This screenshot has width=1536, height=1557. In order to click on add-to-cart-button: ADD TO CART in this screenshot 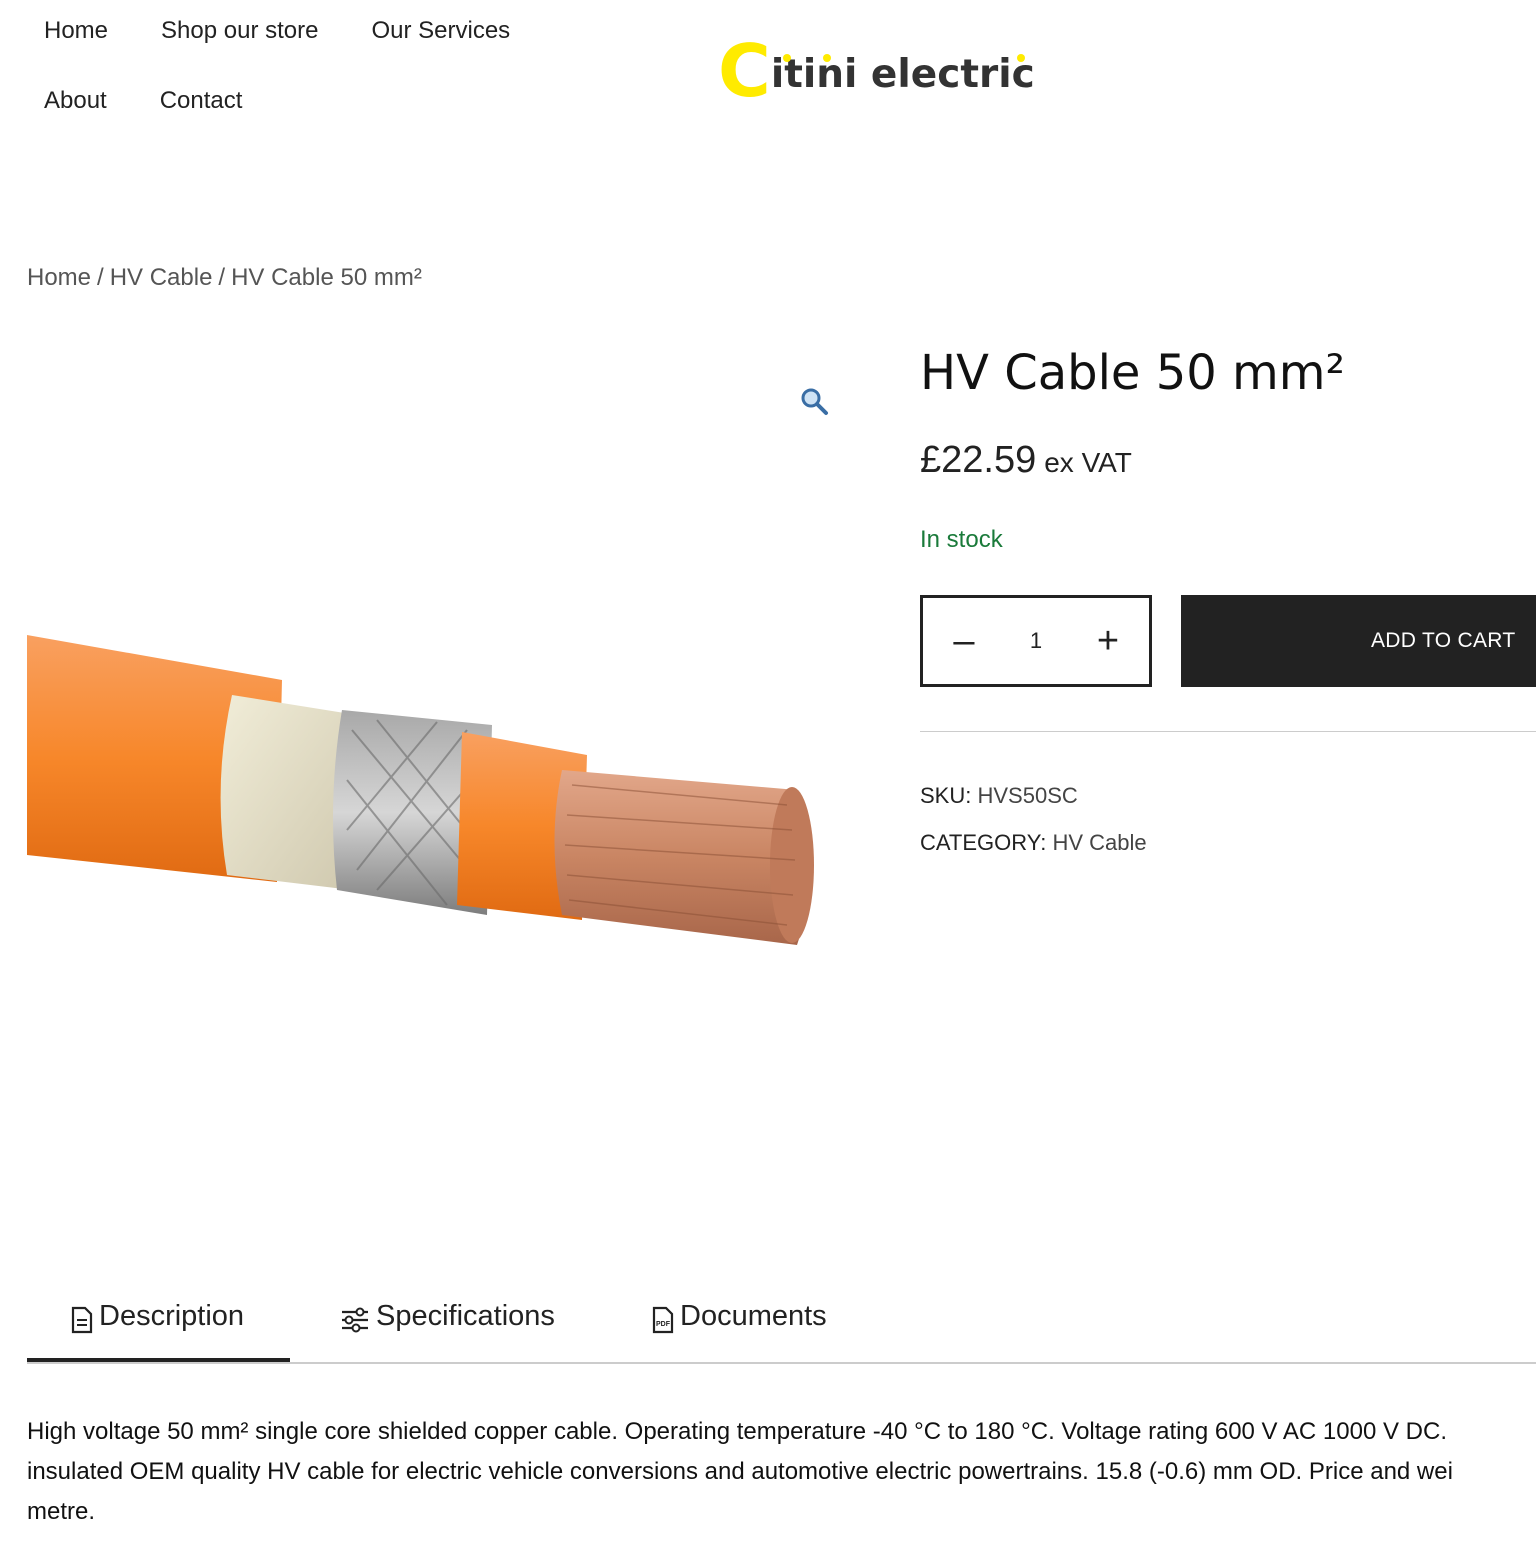, I will do `click(1358, 641)`.